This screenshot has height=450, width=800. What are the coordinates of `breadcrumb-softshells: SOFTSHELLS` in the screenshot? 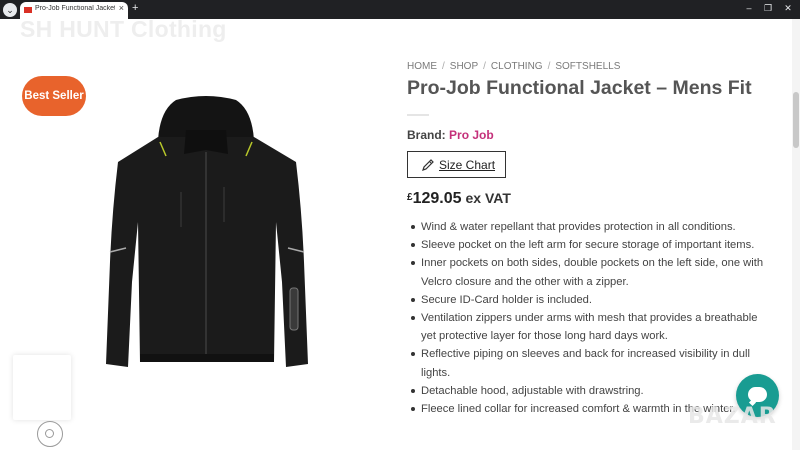 It's located at (587, 66).